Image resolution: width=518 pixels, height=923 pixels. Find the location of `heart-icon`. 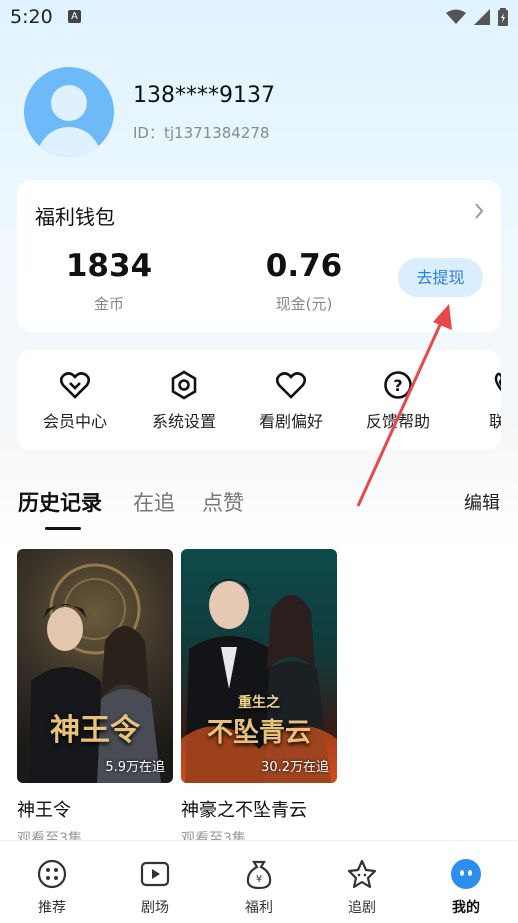

heart-icon is located at coordinates (291, 385).